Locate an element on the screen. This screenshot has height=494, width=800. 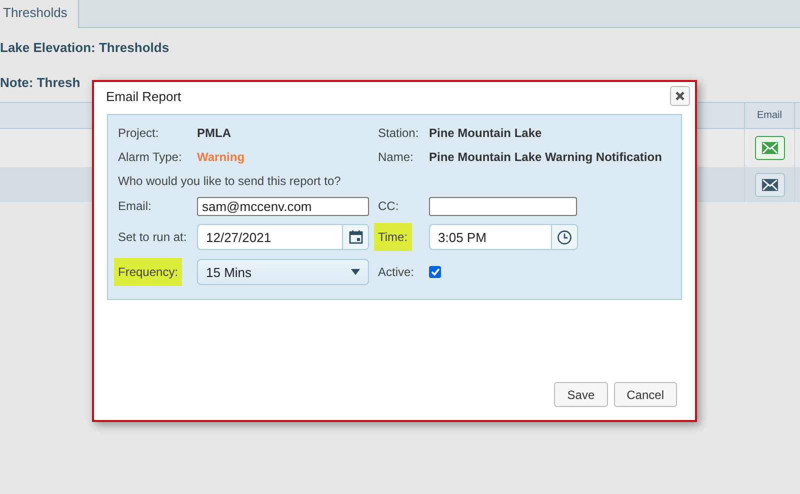
active-checkbox is located at coordinates (435, 272).